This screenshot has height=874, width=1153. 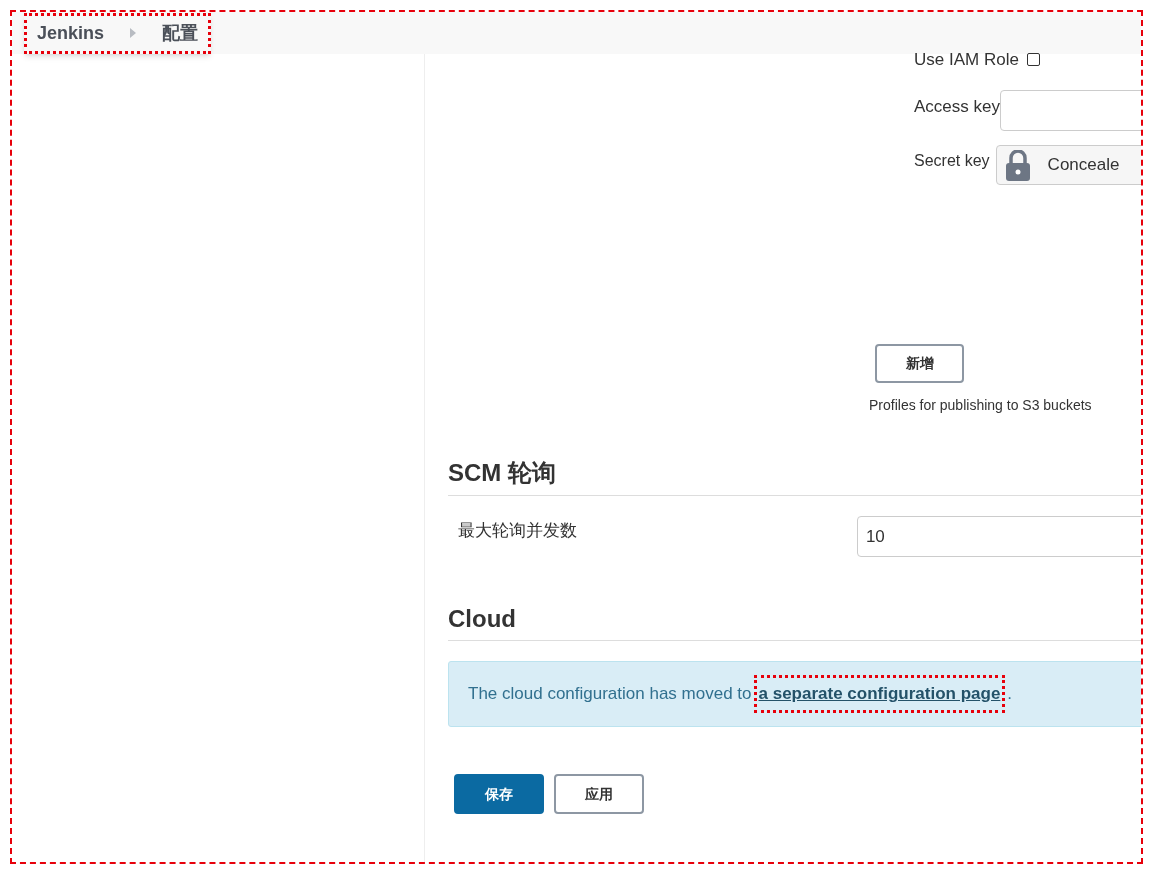 What do you see at coordinates (966, 59) in the screenshot?
I see `field-label: Use IAM Role` at bounding box center [966, 59].